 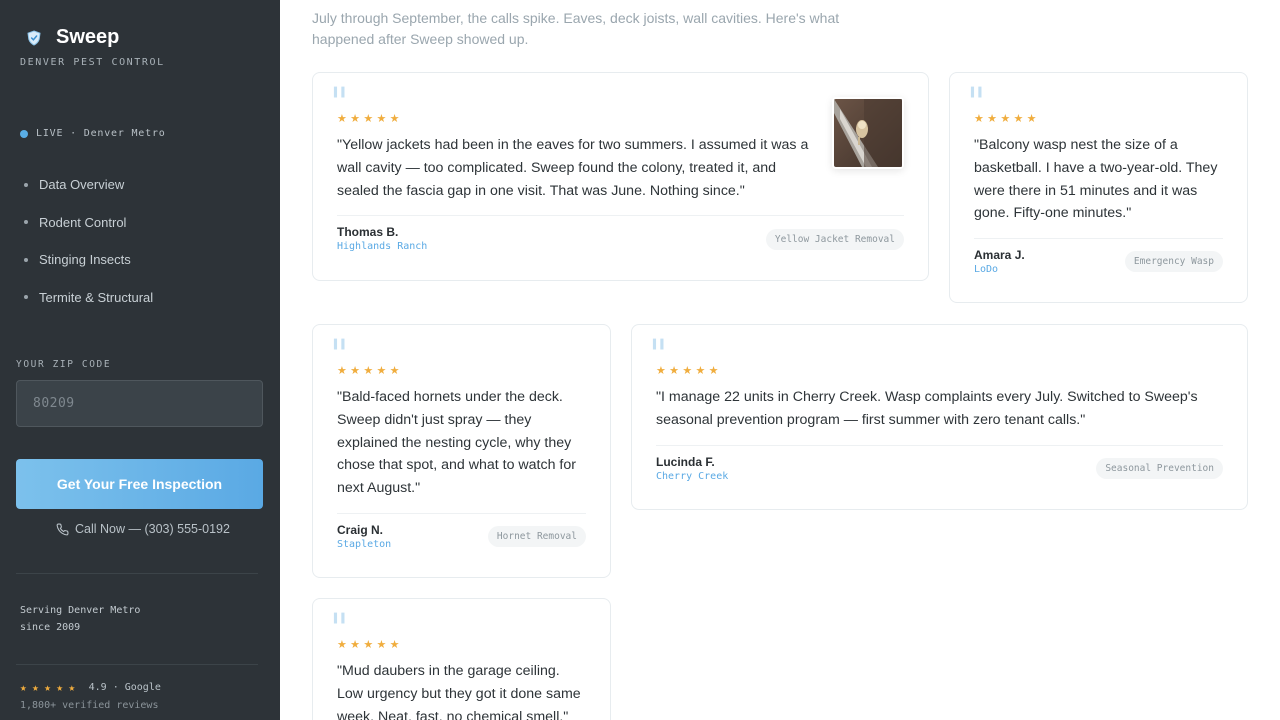 What do you see at coordinates (89, 705) in the screenshot?
I see `reviews-count: 1,800+ verified reviews` at bounding box center [89, 705].